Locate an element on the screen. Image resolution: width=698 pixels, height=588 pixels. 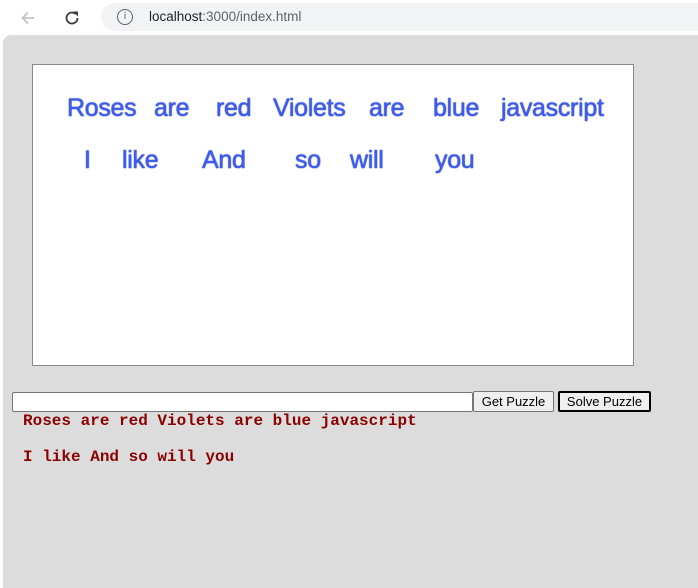
puzzle-word: red is located at coordinates (234, 108).